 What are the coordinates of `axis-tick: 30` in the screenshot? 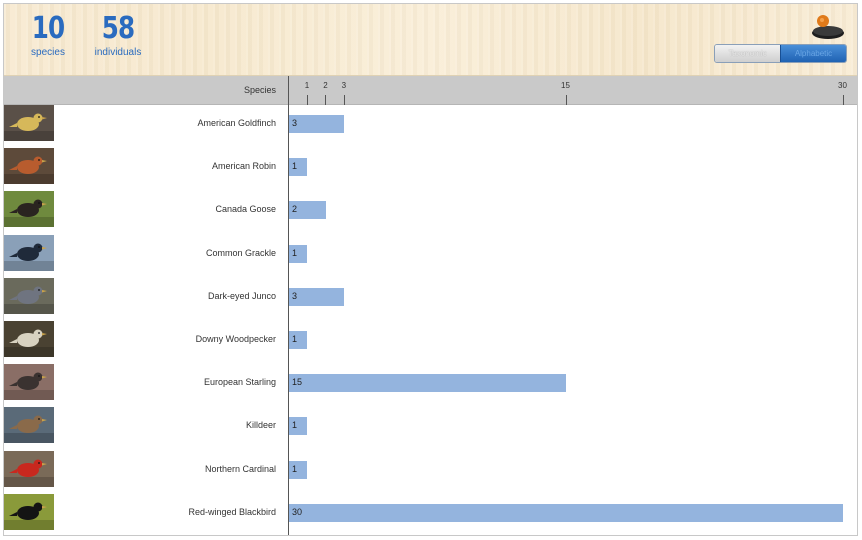 It's located at (842, 90).